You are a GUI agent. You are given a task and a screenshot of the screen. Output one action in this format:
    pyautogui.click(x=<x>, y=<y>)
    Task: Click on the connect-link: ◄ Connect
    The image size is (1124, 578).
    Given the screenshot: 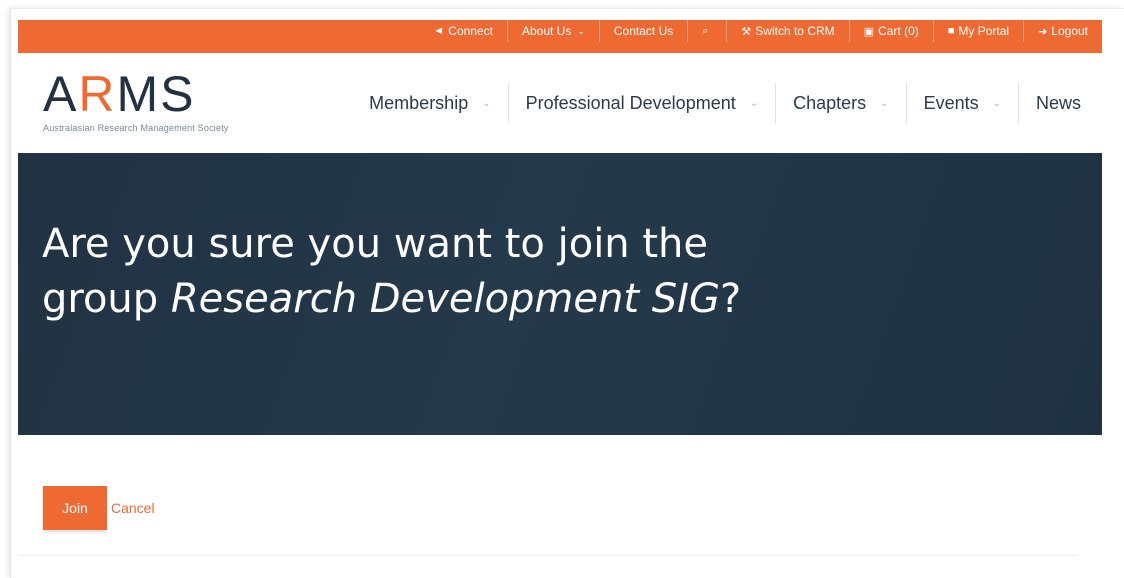 What is the action you would take?
    pyautogui.click(x=463, y=31)
    